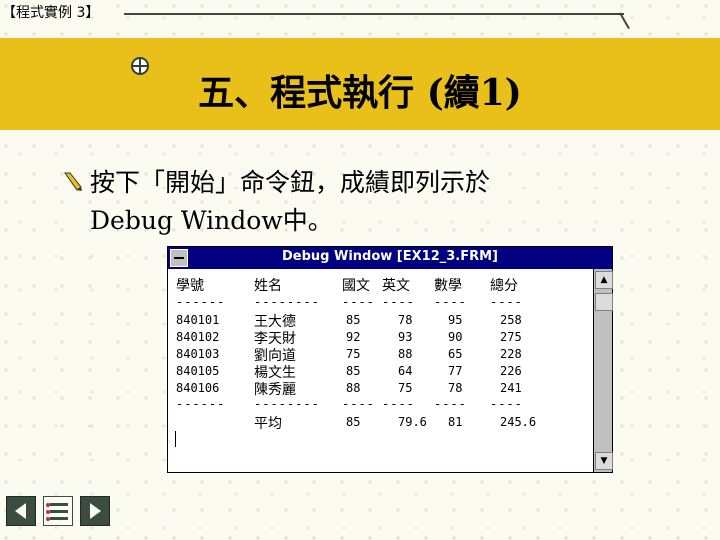 The image size is (720, 540). Describe the element at coordinates (518, 422) in the screenshot. I see `average-total: 245.6` at that location.